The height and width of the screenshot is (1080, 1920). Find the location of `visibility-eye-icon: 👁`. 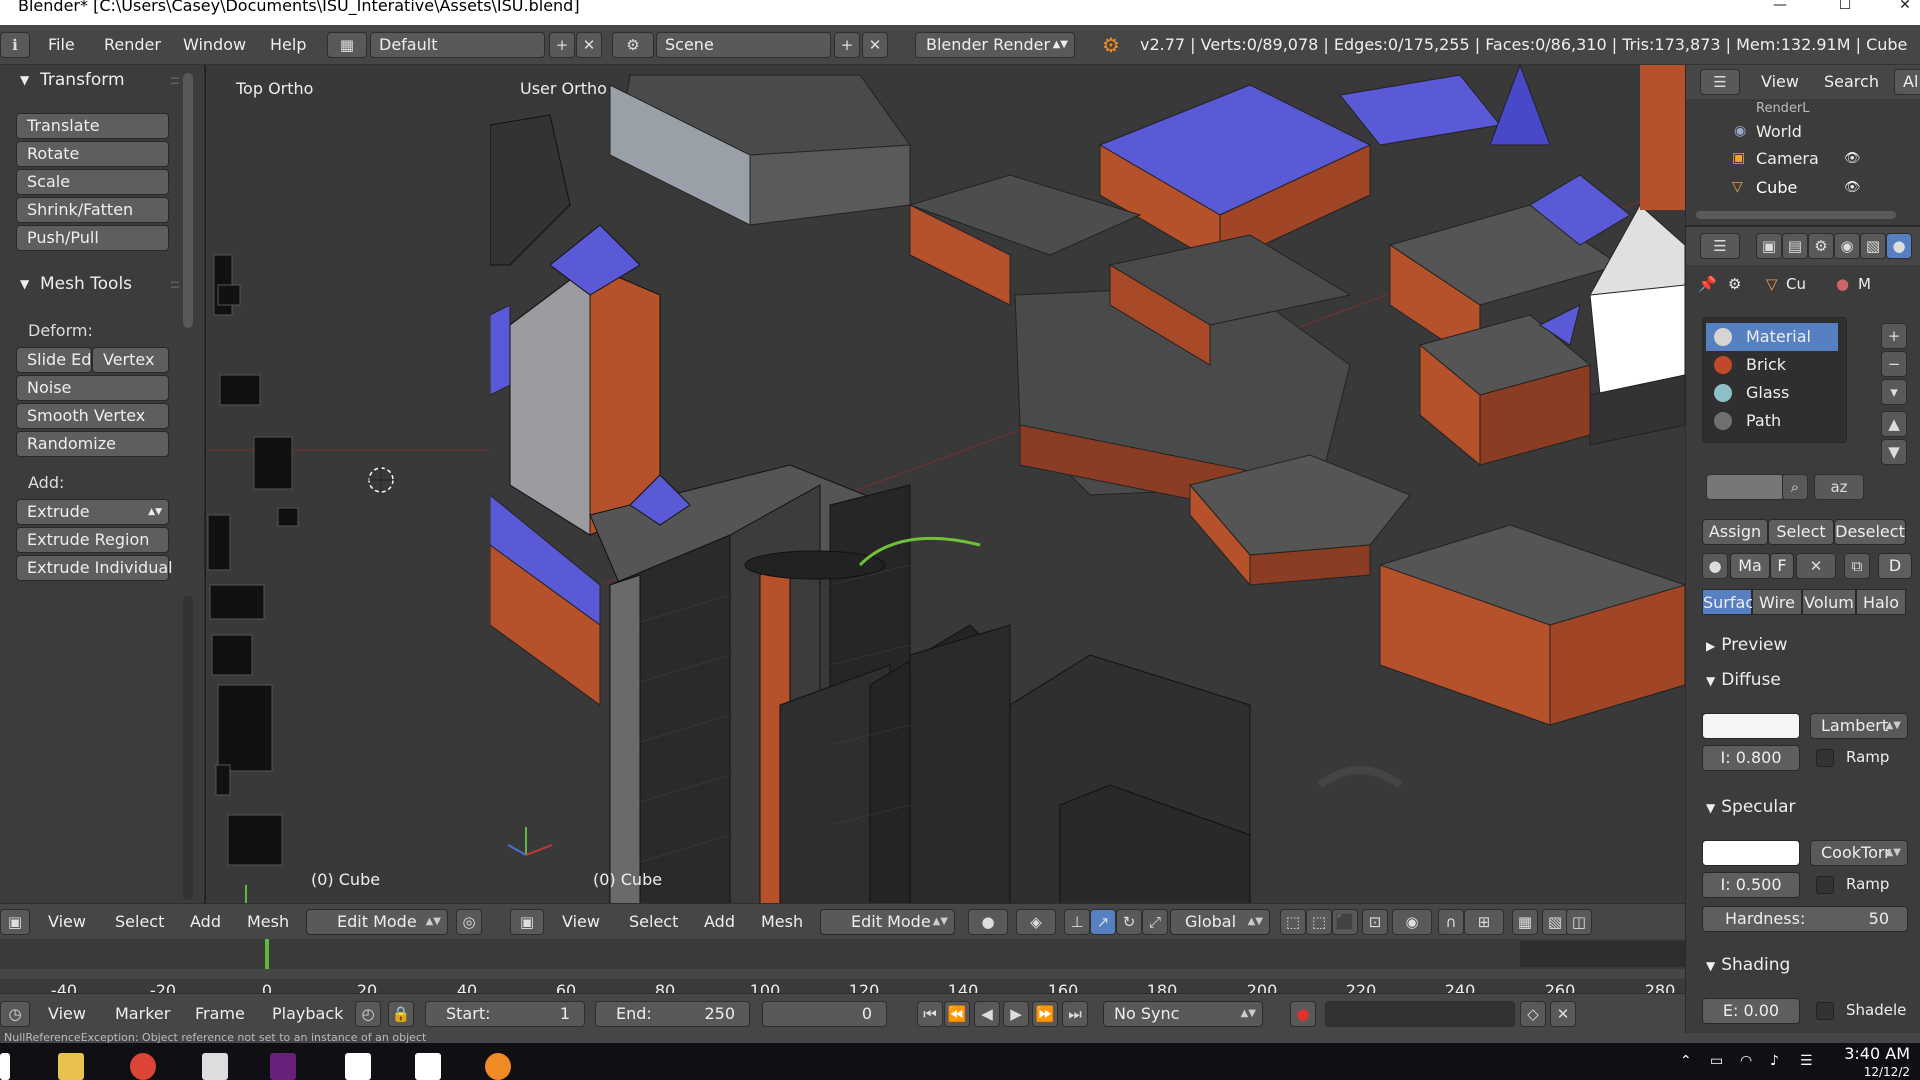

visibility-eye-icon: 👁 is located at coordinates (1852, 187).